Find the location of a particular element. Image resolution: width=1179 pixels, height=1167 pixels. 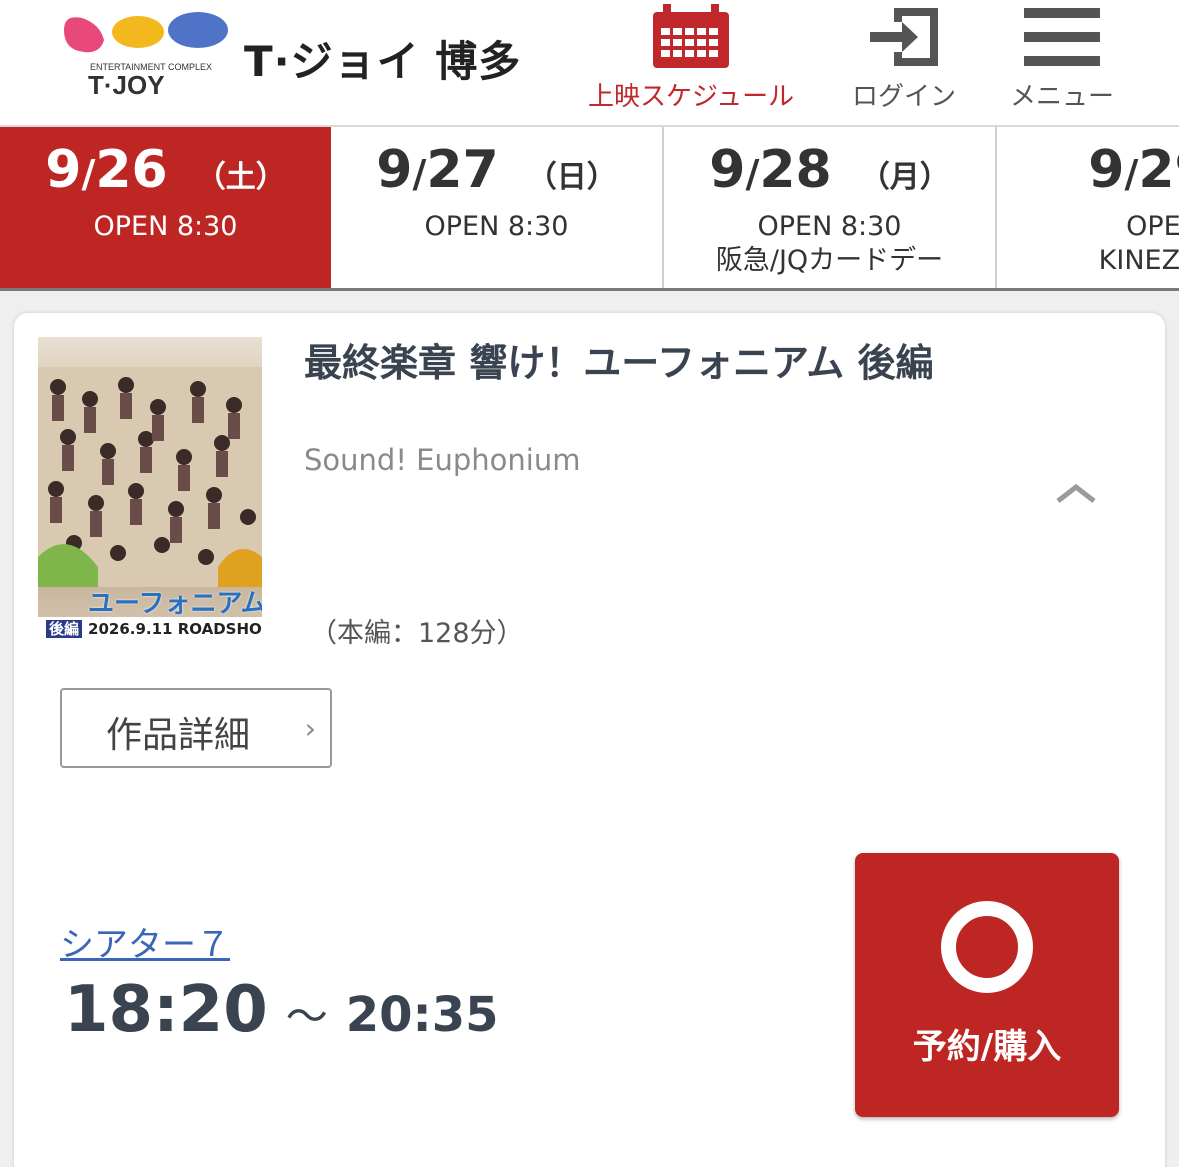

movie-title: 最終楽章 響け！ユーフォニアム 後編 is located at coordinates (619, 363).